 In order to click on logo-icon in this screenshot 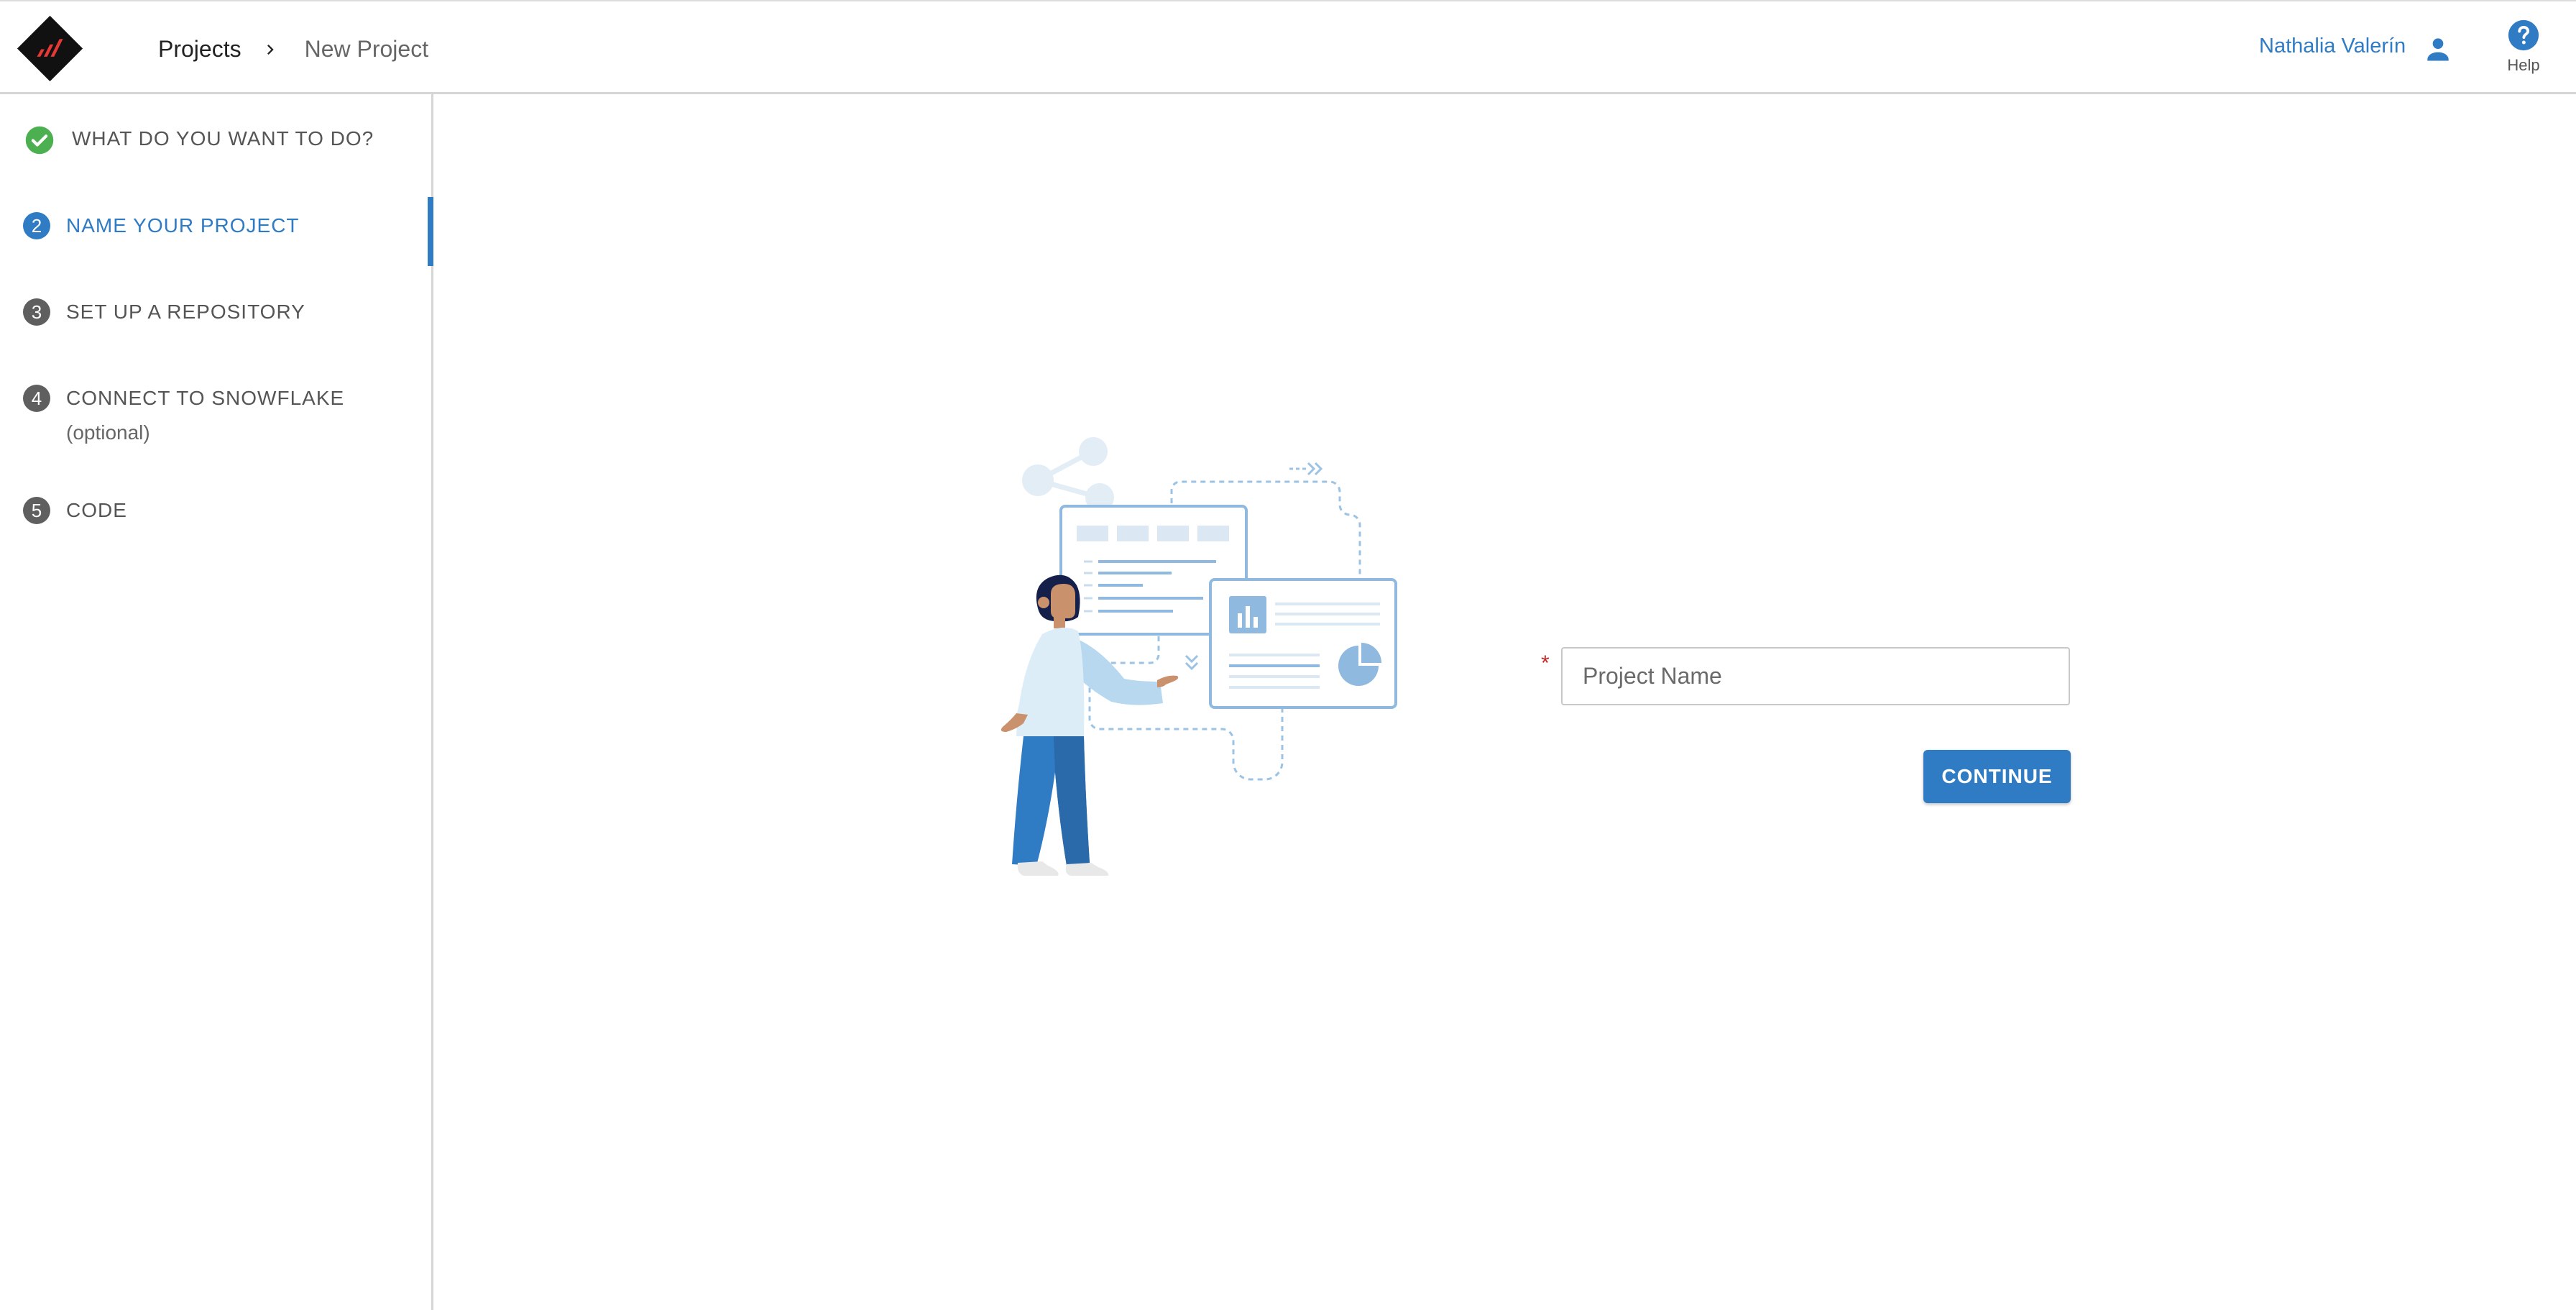, I will do `click(50, 48)`.